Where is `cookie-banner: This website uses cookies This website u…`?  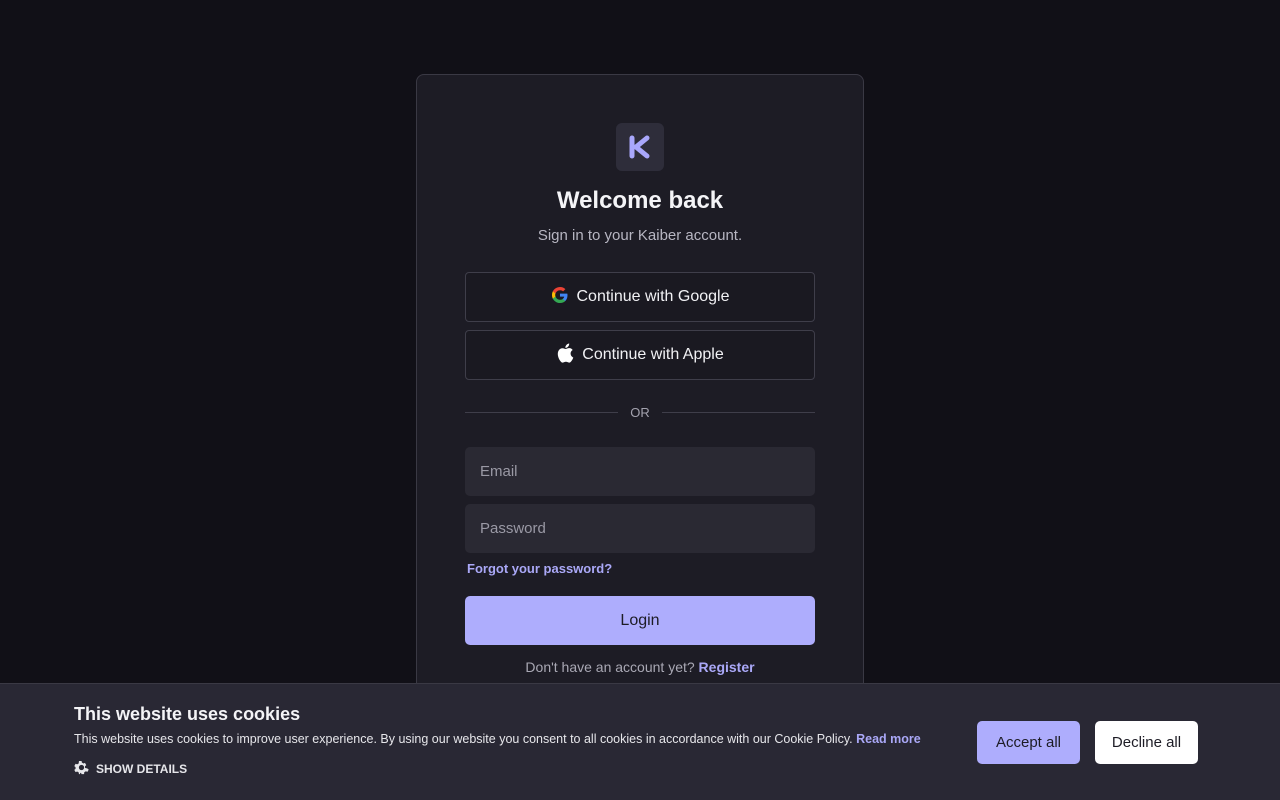 cookie-banner: This website uses cookies This website u… is located at coordinates (640, 741).